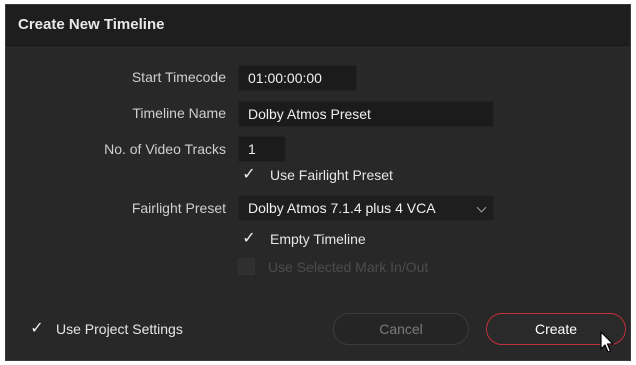  I want to click on timeline-name-label: Timeline Name, so click(179, 113).